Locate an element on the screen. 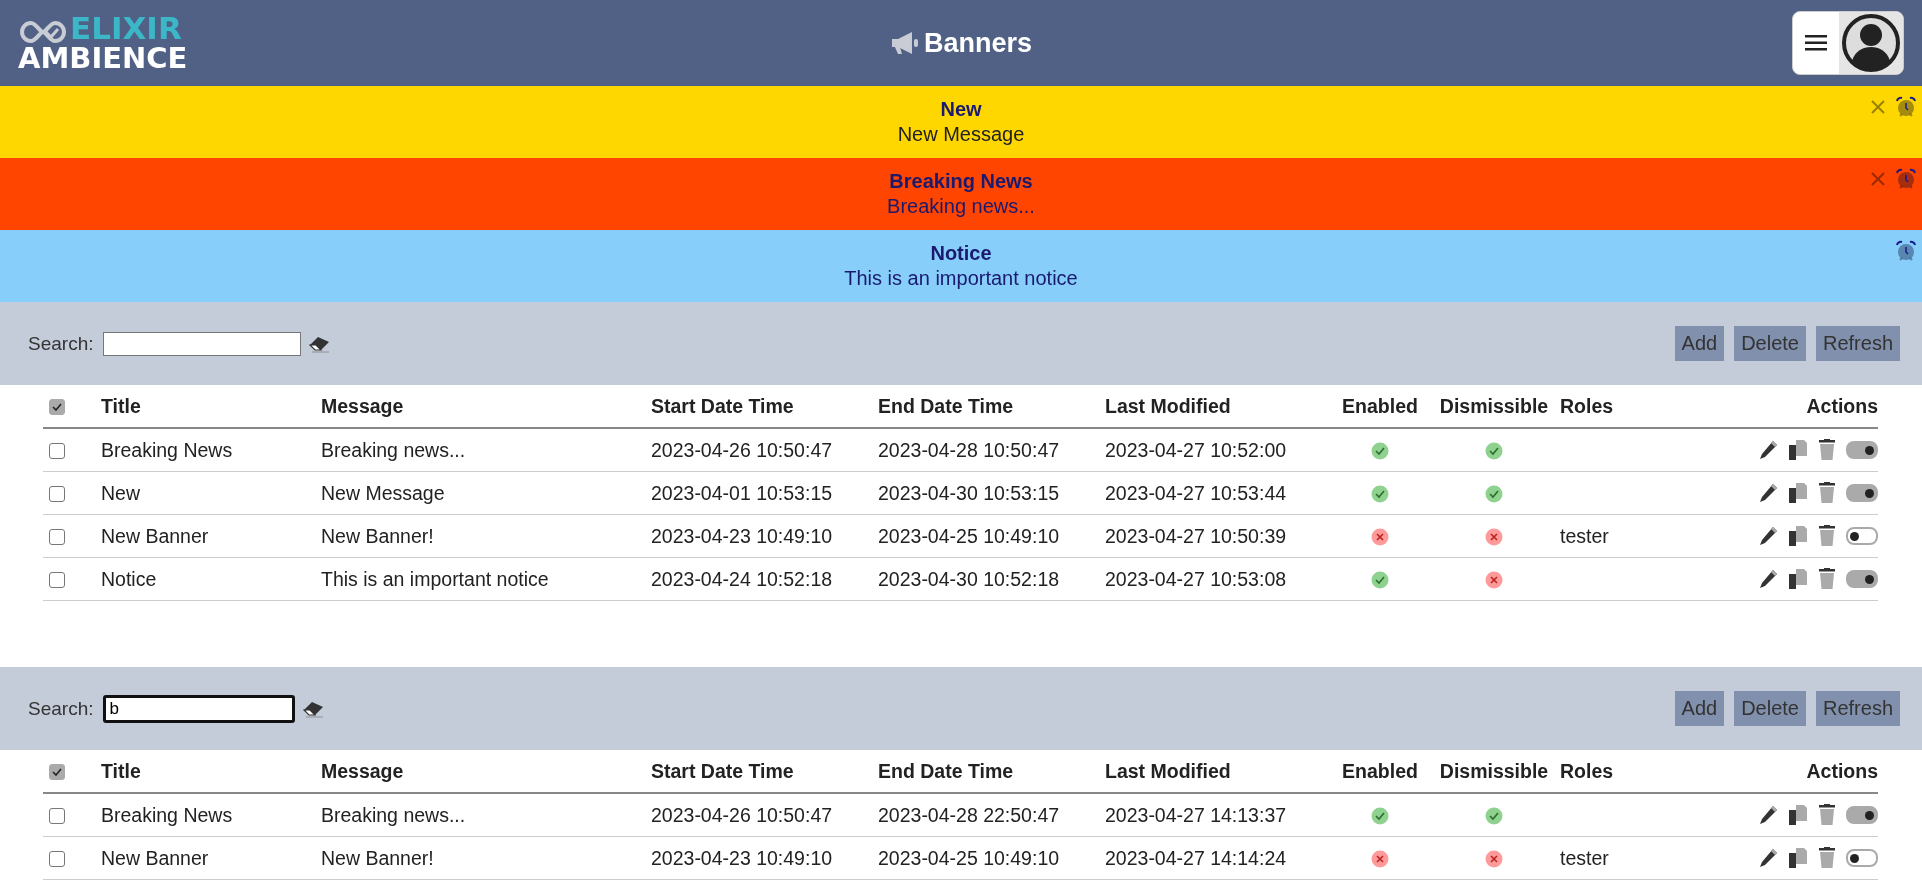  infinity-logo-icon is located at coordinates (43, 32).